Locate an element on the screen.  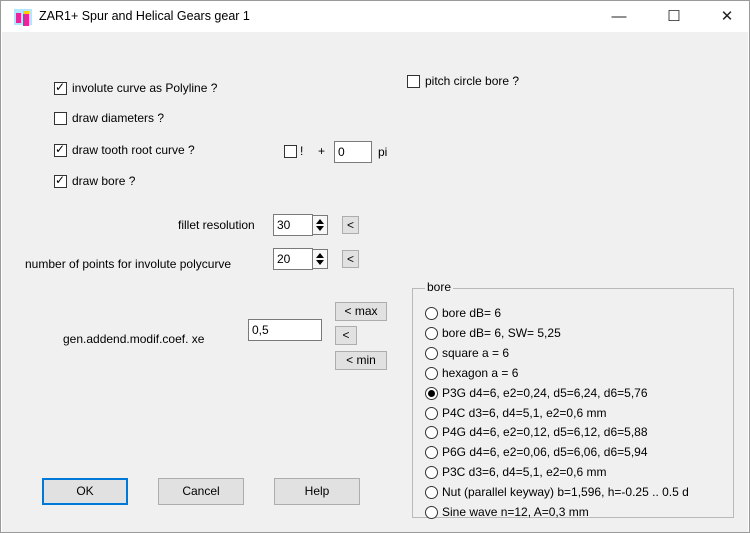
minimize-button: — is located at coordinates (619, 16).